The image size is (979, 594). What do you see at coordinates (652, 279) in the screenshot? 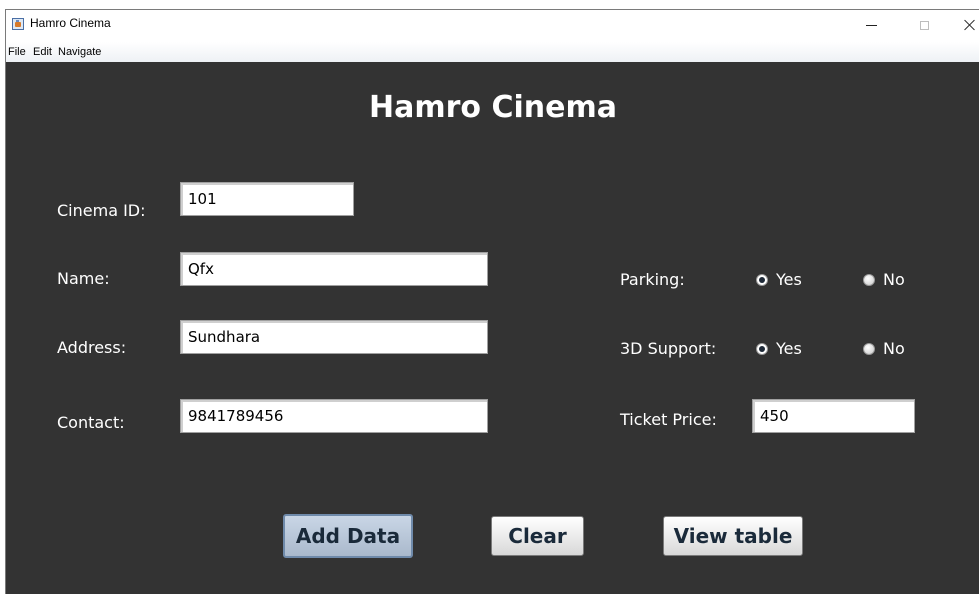
I see `parking-label: Parking:` at bounding box center [652, 279].